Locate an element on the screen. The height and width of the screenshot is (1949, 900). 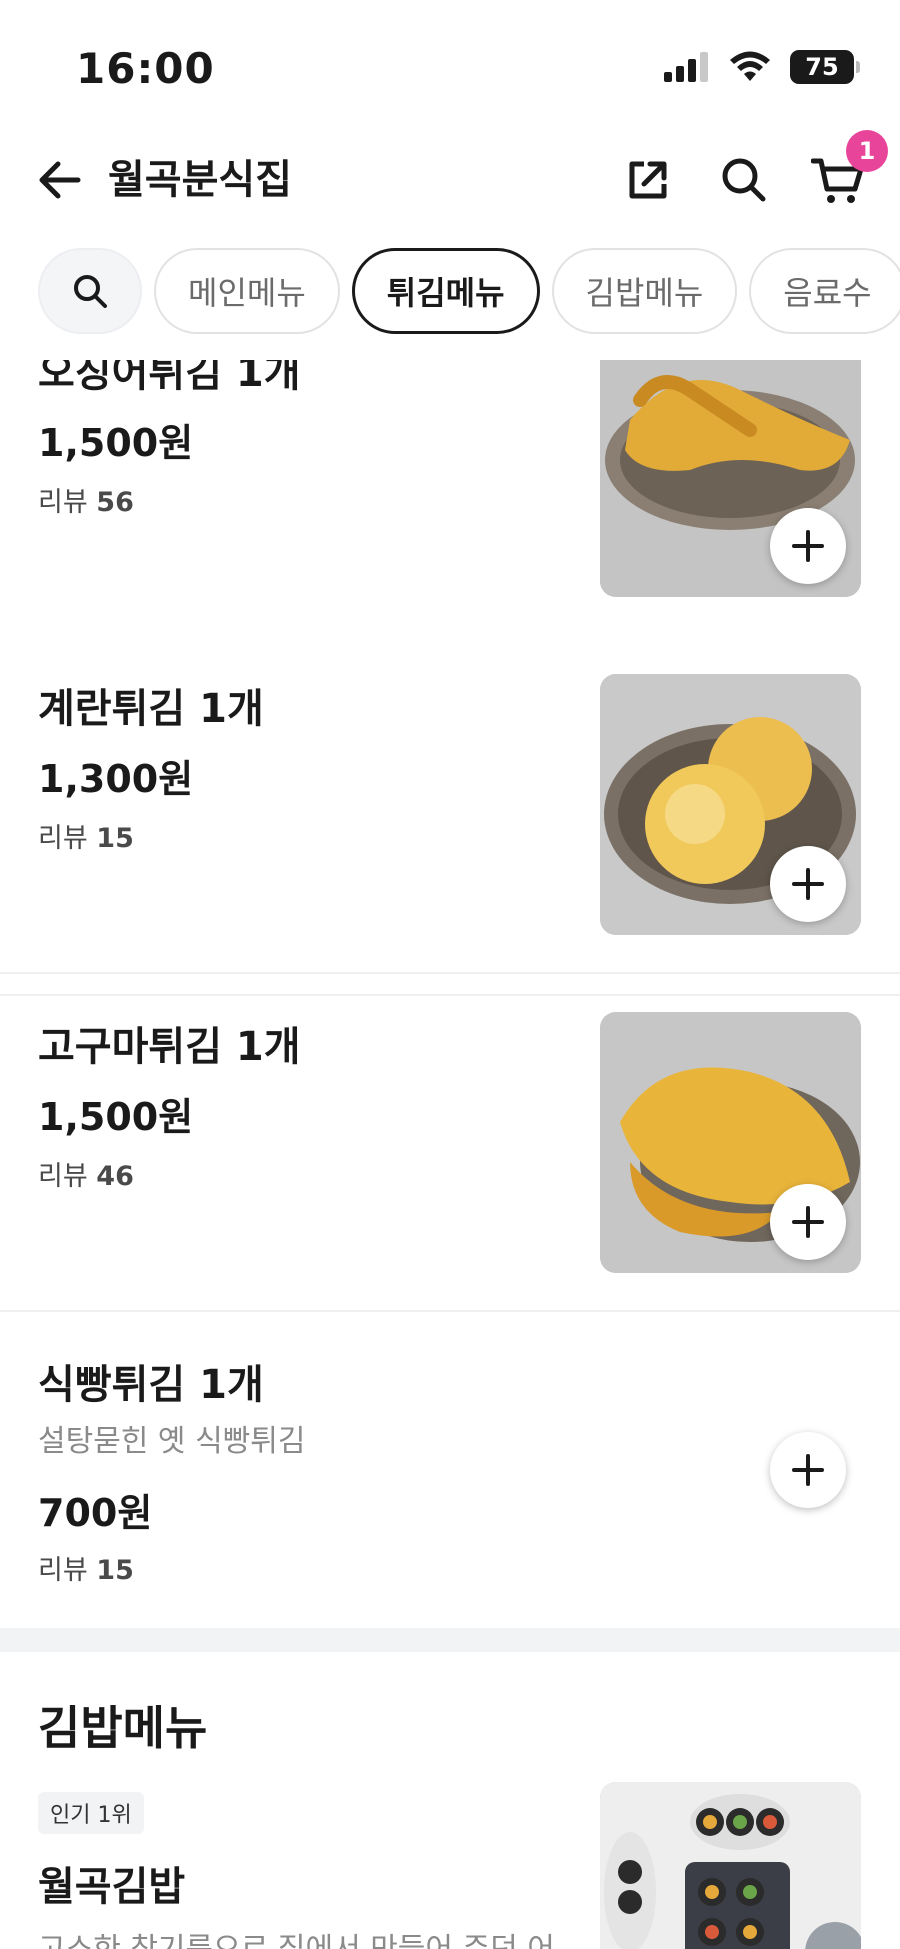
signal-icon is located at coordinates (686, 67).